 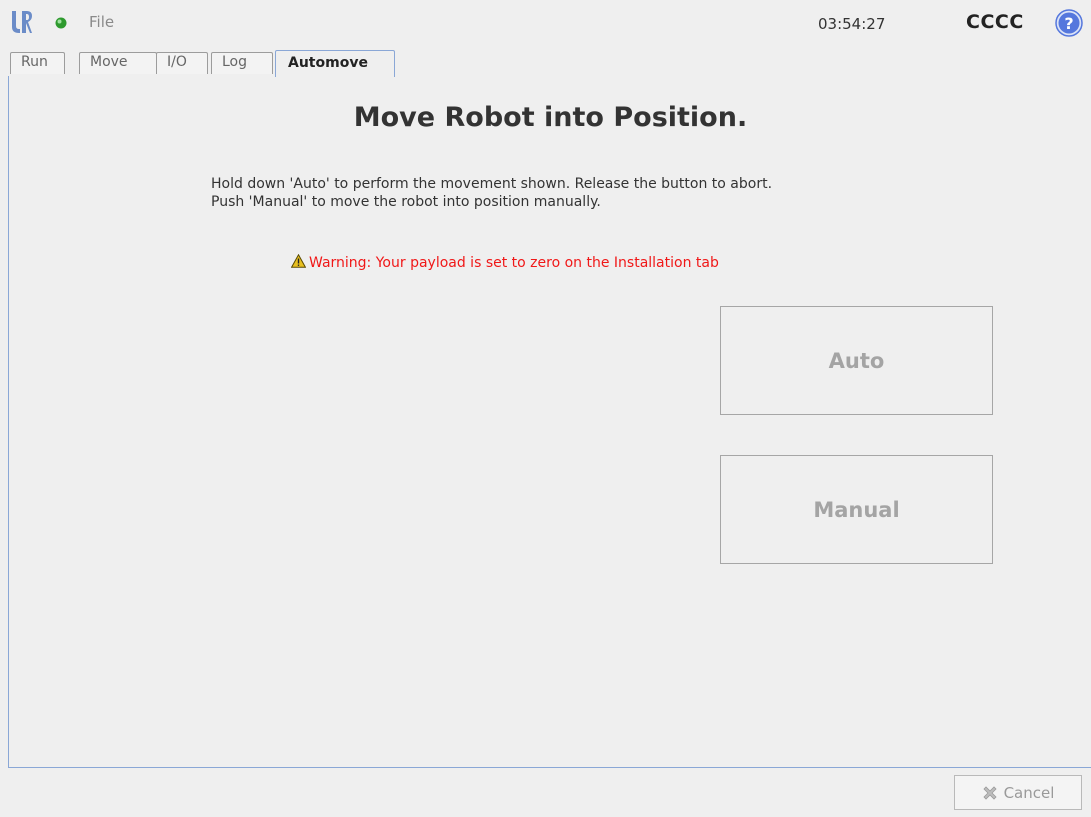 I want to click on clock: 03:54:27, so click(x=852, y=24).